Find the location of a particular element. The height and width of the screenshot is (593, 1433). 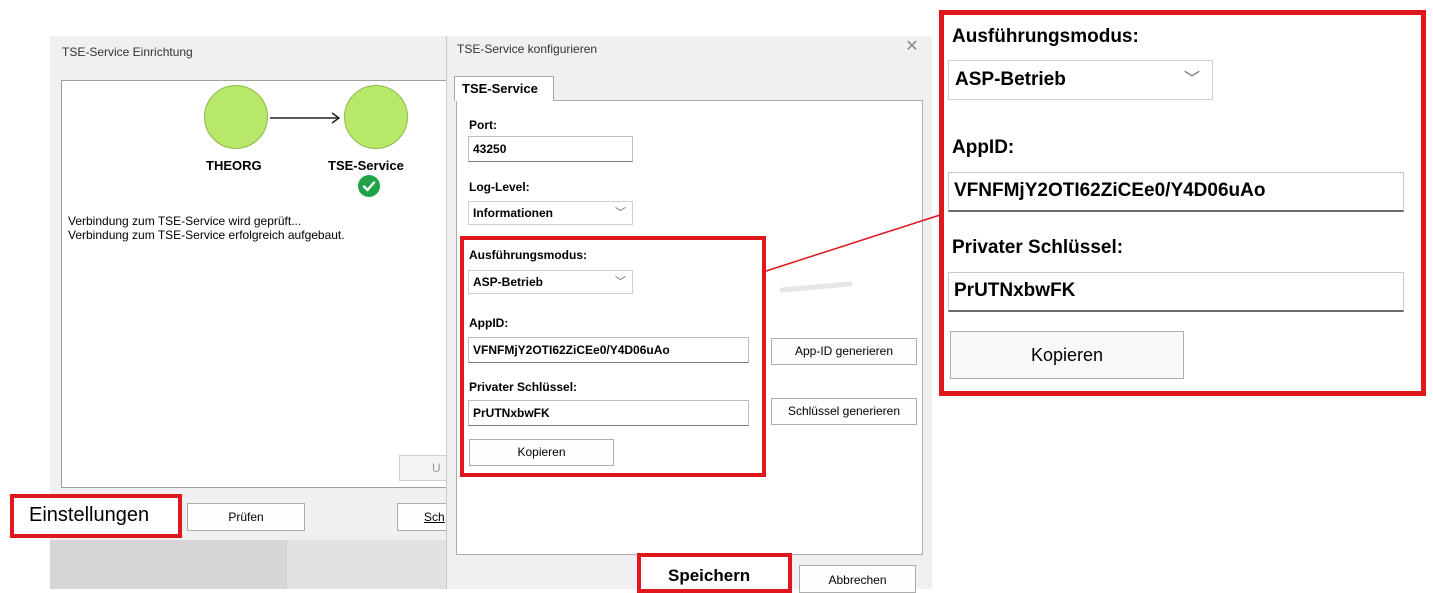

zoom-mode-select: ASP-Betrieb ﹀ is located at coordinates (1080, 80).